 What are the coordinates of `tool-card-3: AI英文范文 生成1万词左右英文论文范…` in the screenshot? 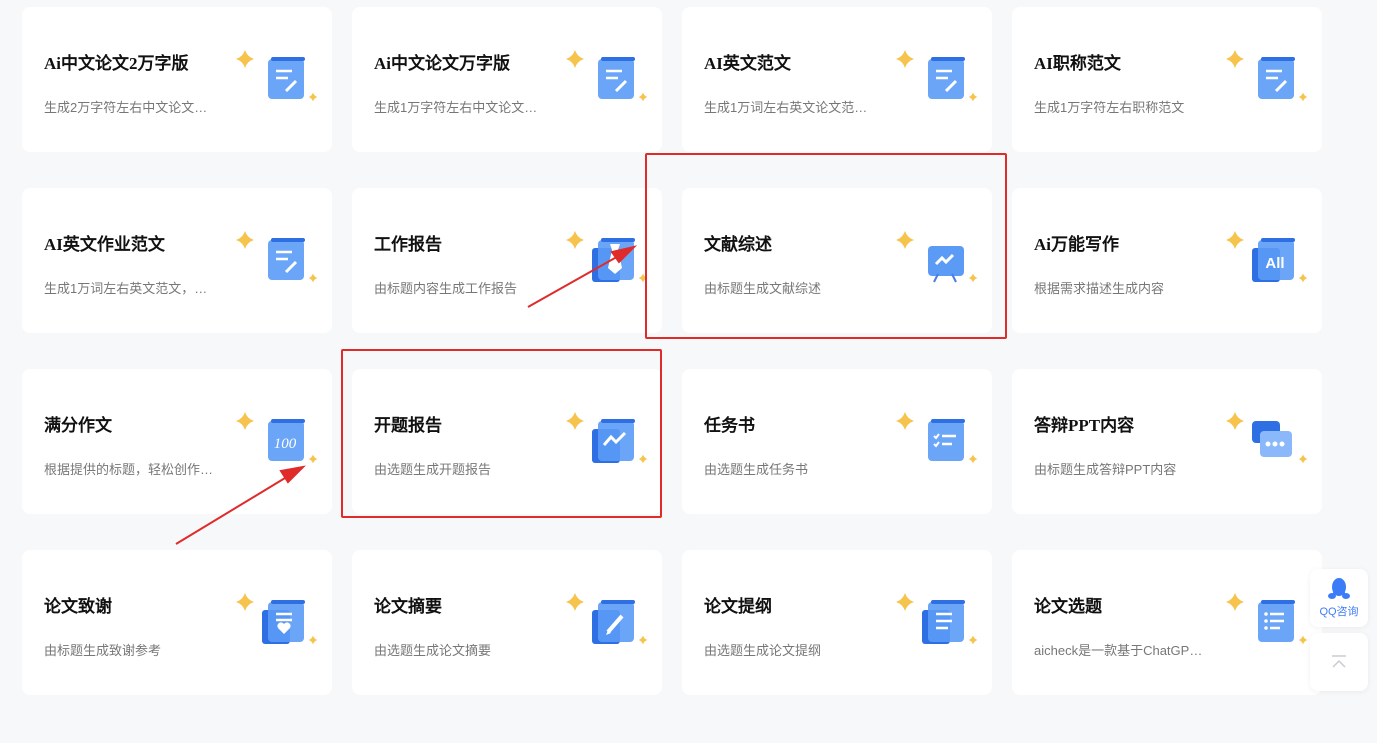 It's located at (837, 79).